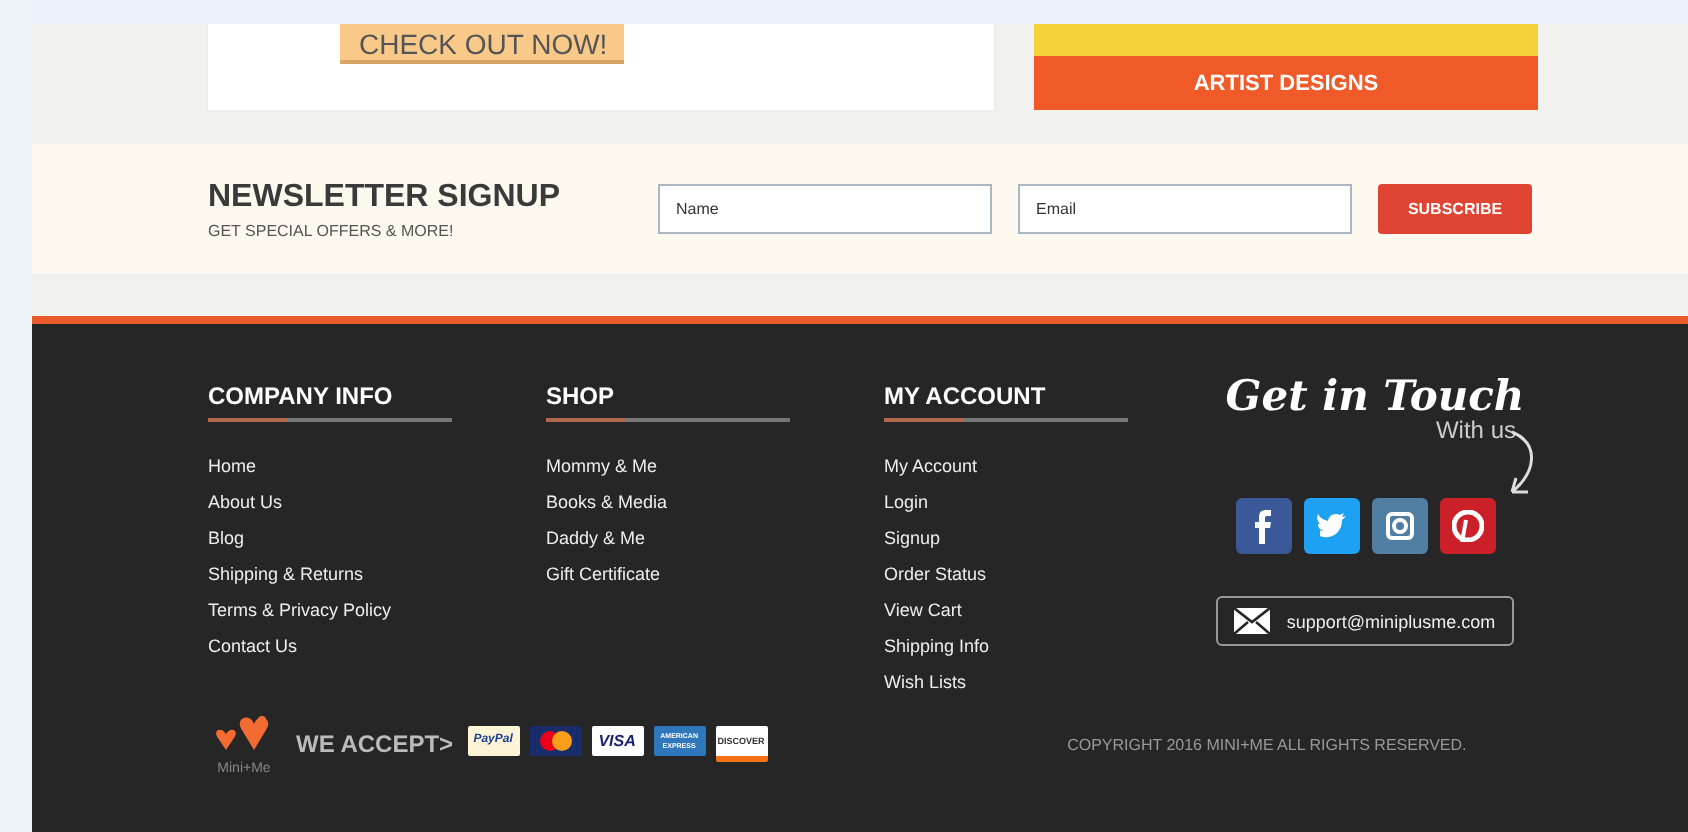  What do you see at coordinates (1455, 209) in the screenshot?
I see `subscribe-button: SUBSCRIBE` at bounding box center [1455, 209].